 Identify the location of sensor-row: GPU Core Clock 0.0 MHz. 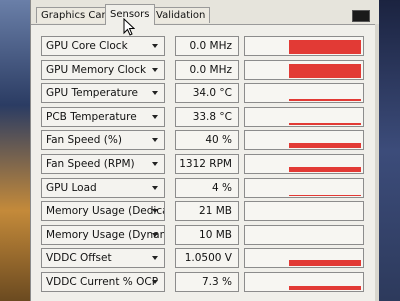
(206, 46).